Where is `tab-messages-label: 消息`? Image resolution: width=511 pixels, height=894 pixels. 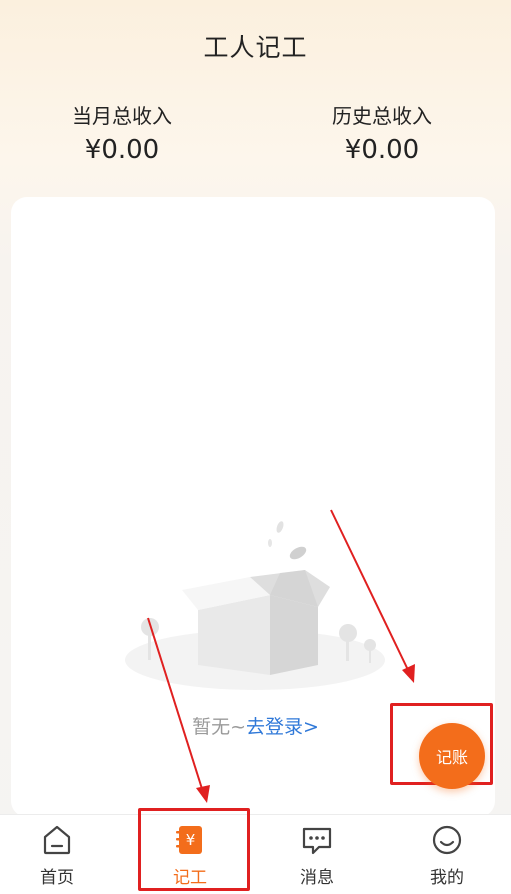
tab-messages-label: 消息 is located at coordinates (317, 878).